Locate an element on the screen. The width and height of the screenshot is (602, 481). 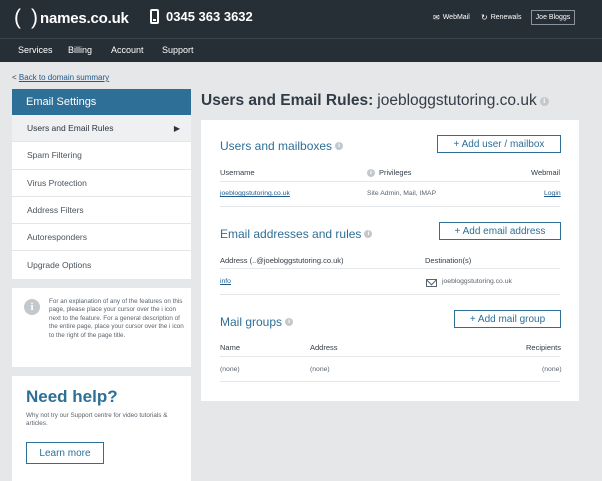
help-title: Need help? is located at coordinates (72, 396).